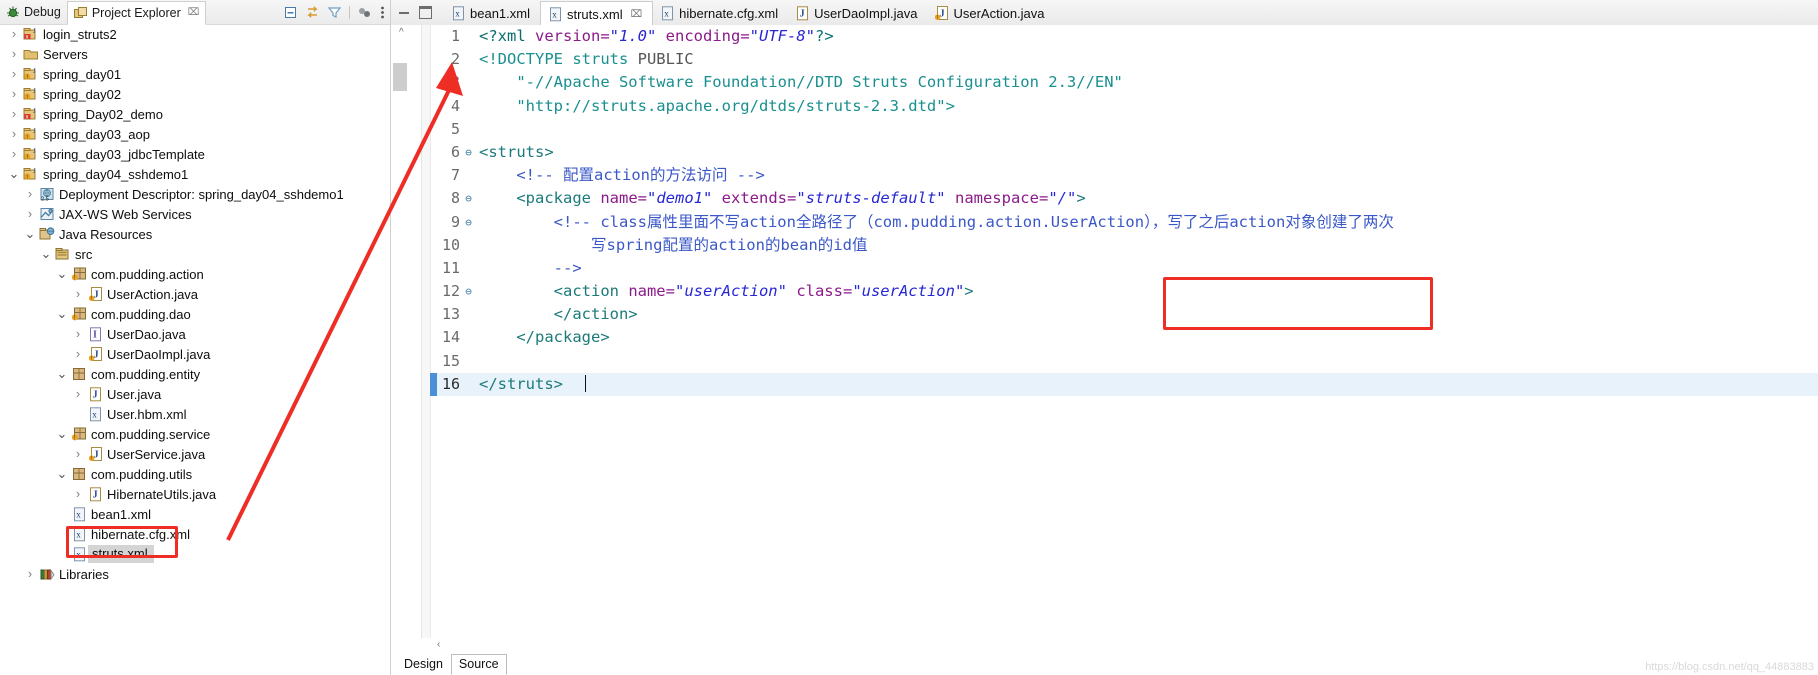 Image resolution: width=1818 pixels, height=675 pixels. I want to click on chevron-up-icon: ^, so click(401, 32).